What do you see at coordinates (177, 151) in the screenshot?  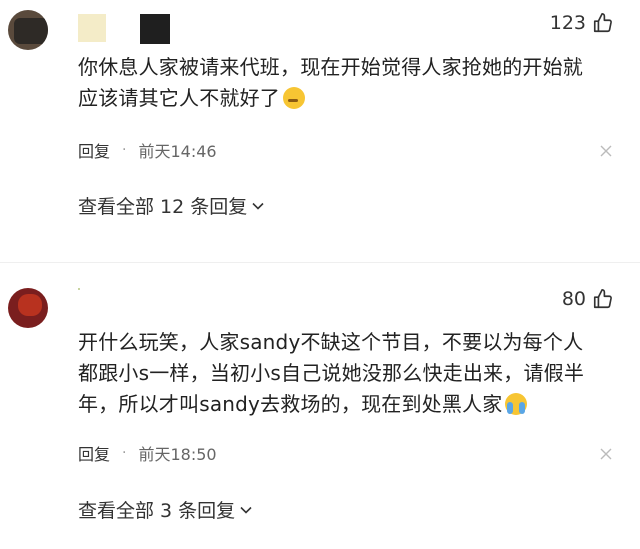 I see `timestamp: 前天14:46` at bounding box center [177, 151].